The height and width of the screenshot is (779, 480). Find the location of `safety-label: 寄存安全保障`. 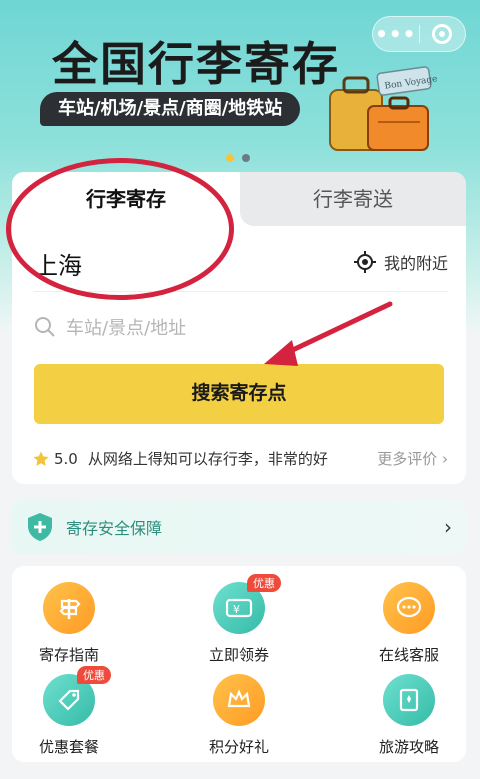

safety-label: 寄存安全保障 is located at coordinates (114, 528).